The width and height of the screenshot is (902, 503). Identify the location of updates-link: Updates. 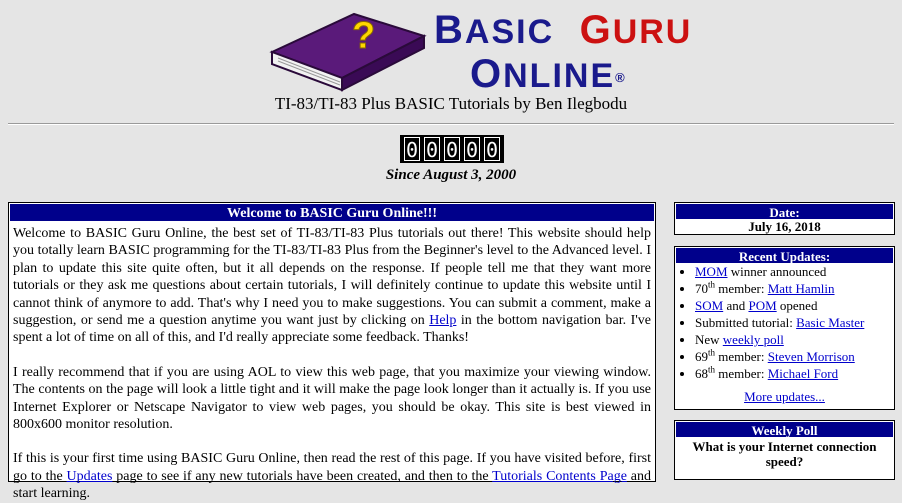
(90, 476).